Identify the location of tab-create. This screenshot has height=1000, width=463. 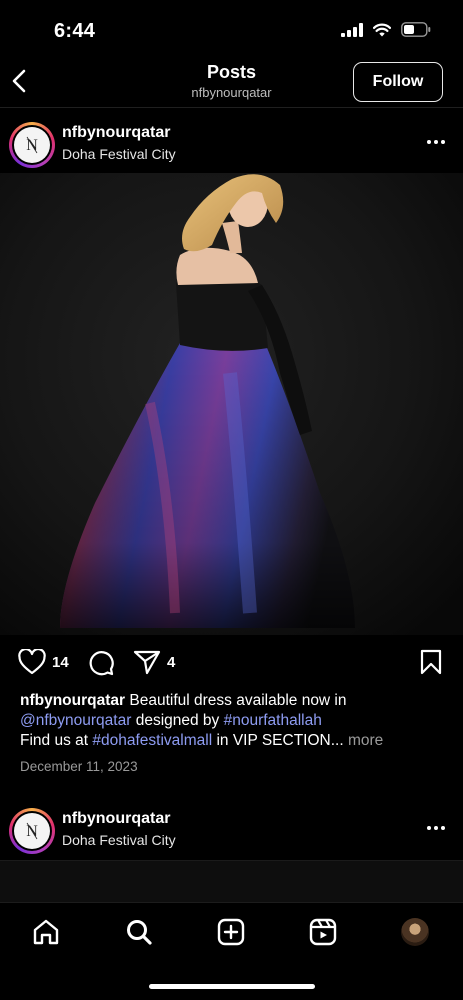
(231, 932).